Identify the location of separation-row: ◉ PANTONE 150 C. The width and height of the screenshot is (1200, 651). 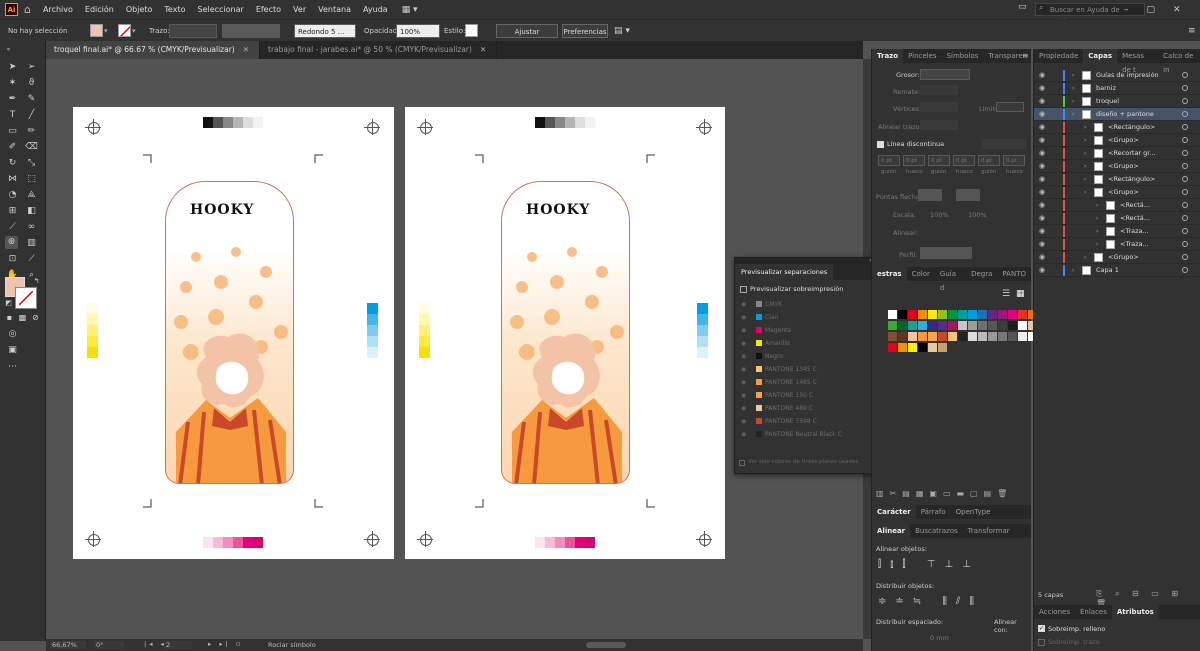
(812, 395).